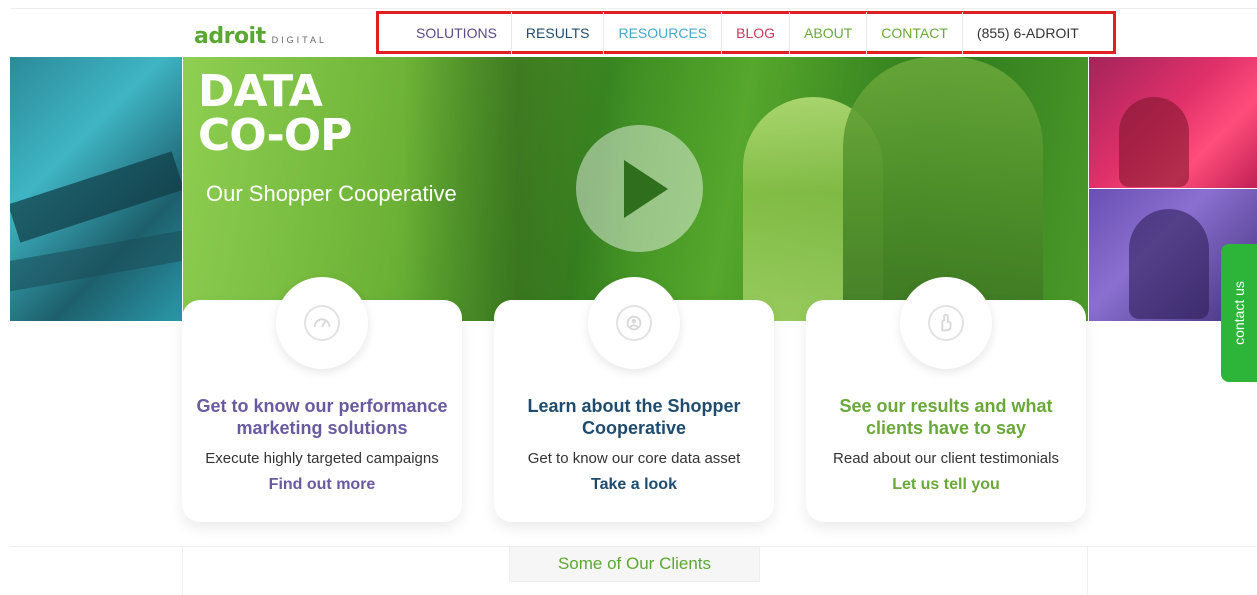  I want to click on nav-item-solutions: SOLUTIONS, so click(457, 33).